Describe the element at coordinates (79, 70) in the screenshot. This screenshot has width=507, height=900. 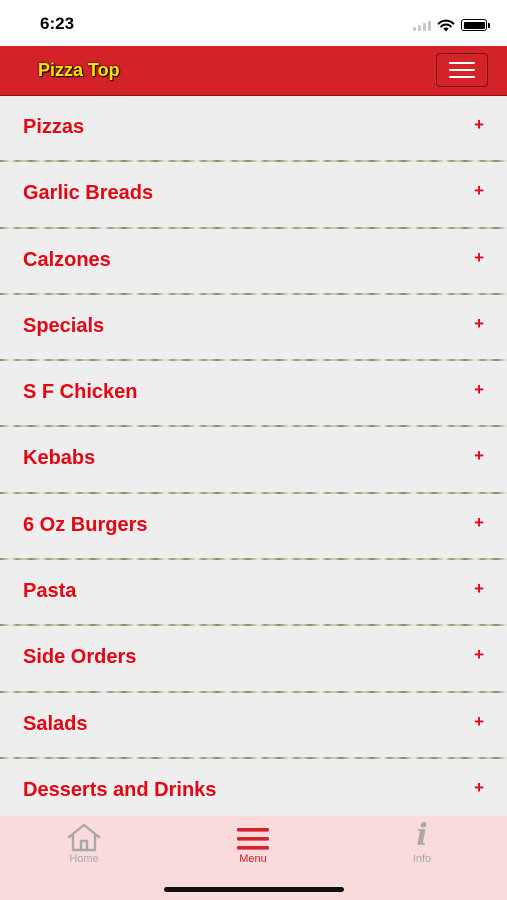
I see `app-title: Pizza Top` at that location.